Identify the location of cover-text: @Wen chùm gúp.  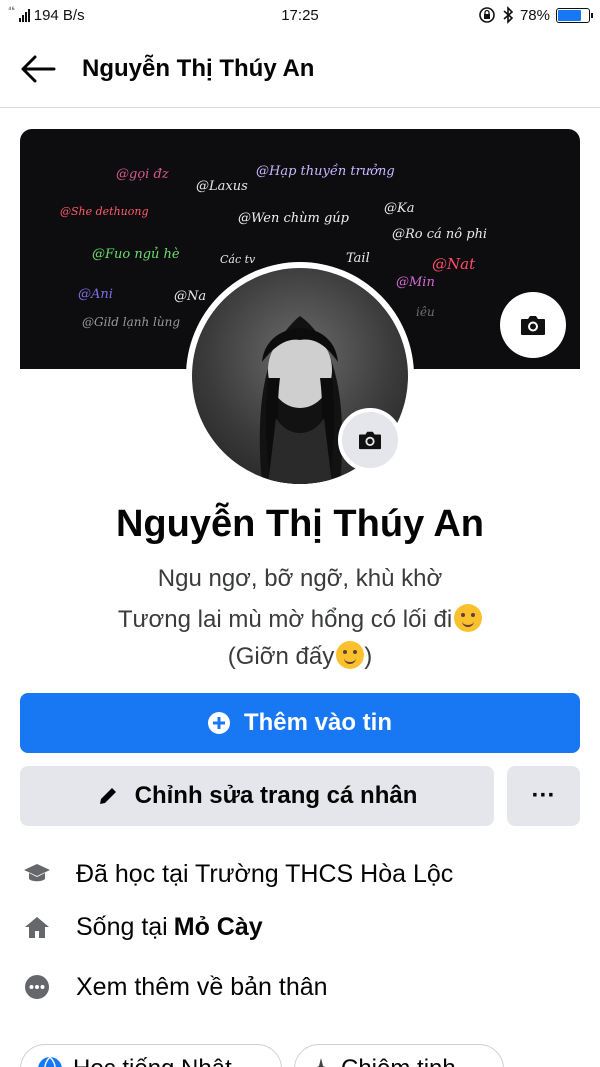
(294, 218).